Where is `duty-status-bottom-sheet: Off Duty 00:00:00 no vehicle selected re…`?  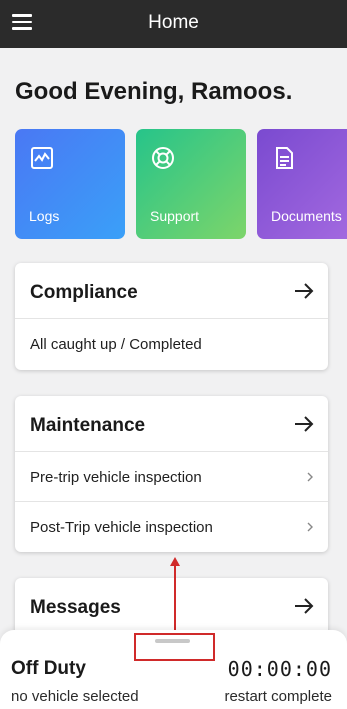
duty-status-bottom-sheet: Off Duty 00:00:00 no vehicle selected re… is located at coordinates (173, 669).